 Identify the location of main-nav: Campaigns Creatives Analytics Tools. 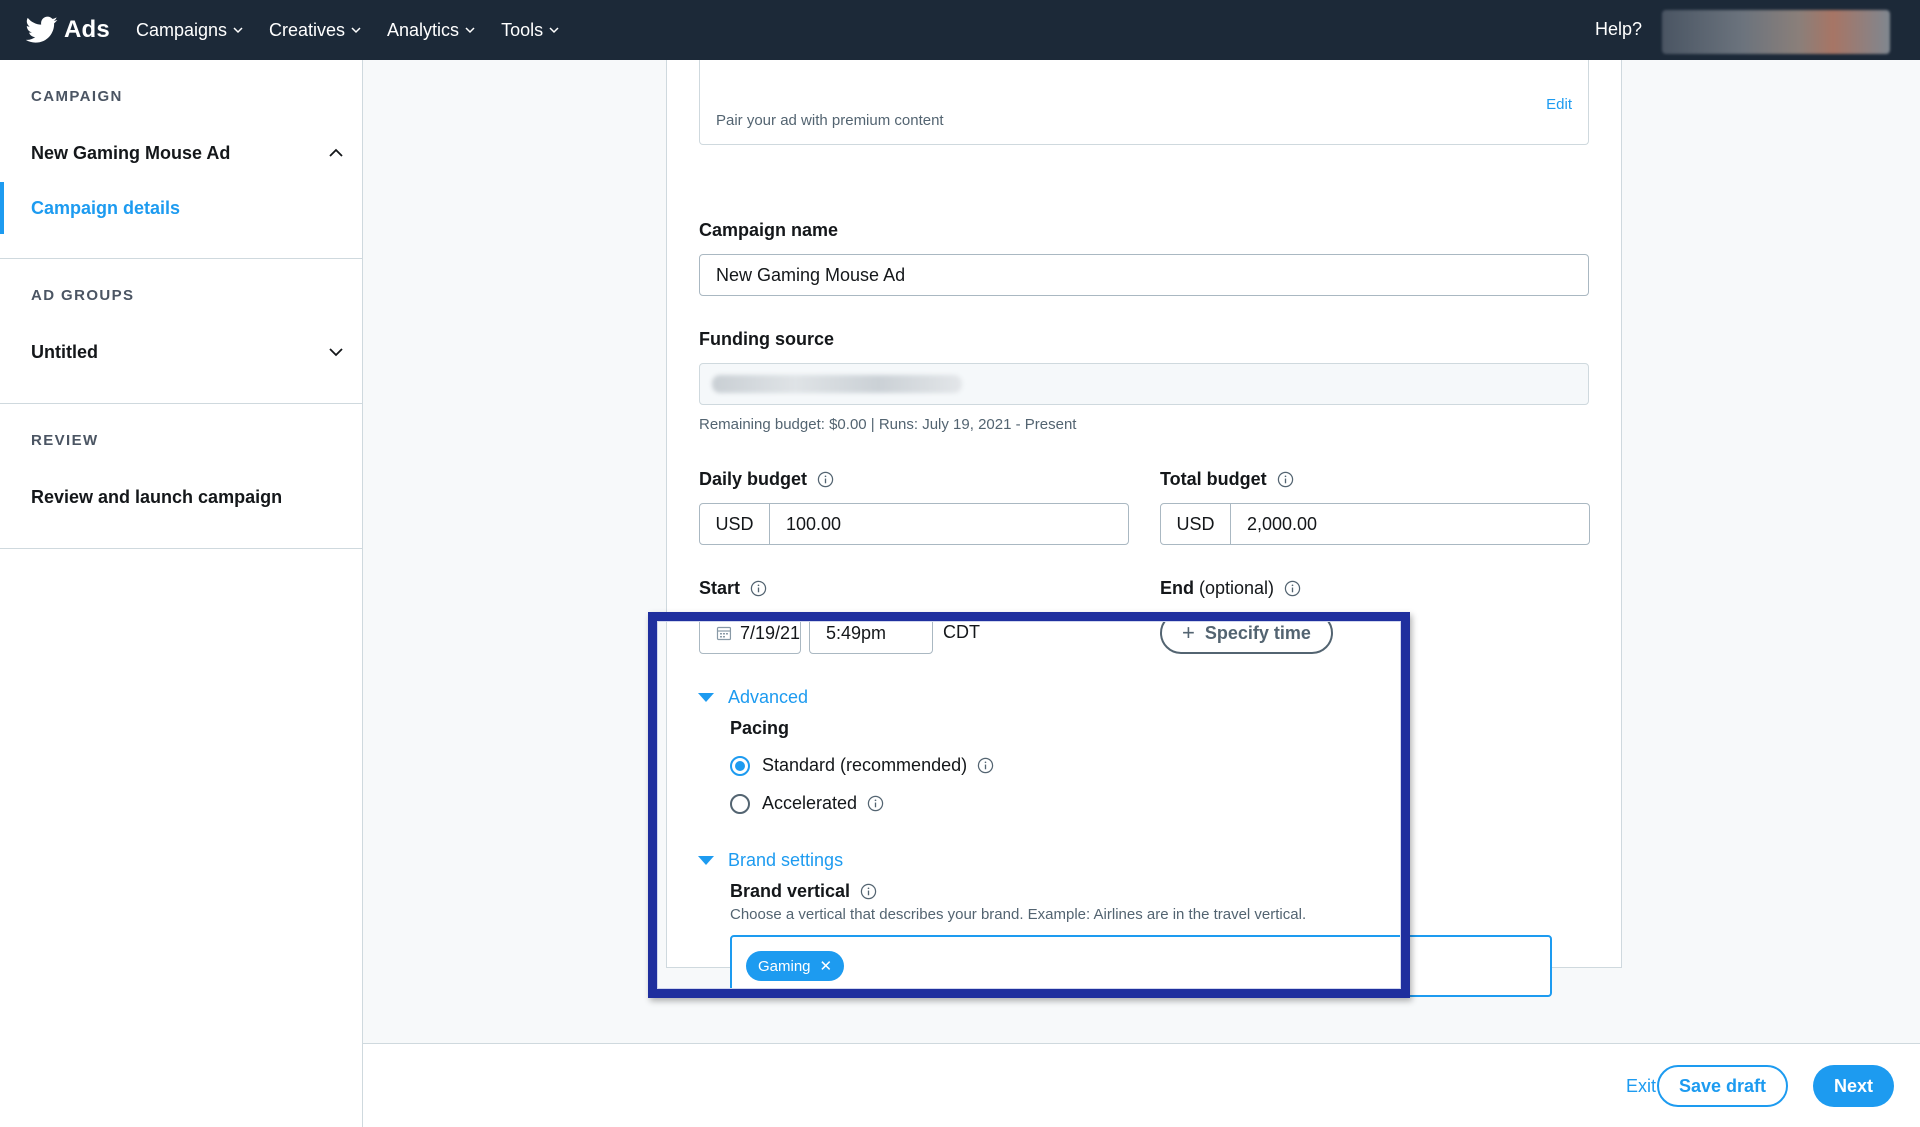
(360, 30).